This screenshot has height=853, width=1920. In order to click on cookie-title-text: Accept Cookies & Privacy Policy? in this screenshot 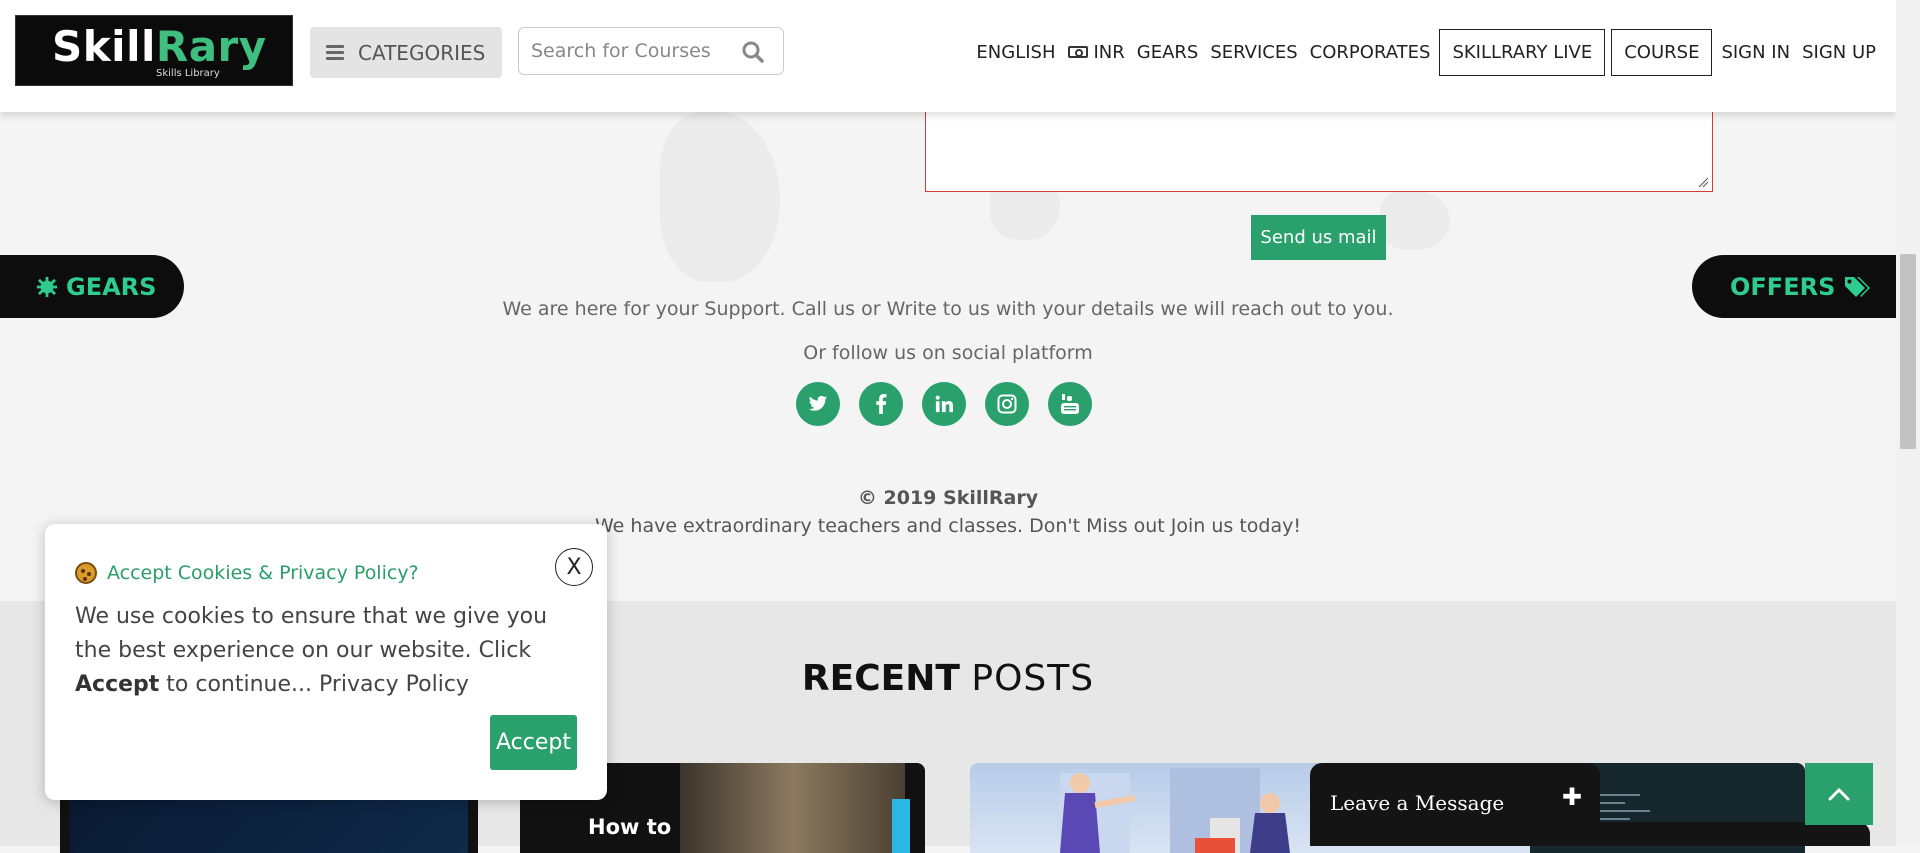, I will do `click(263, 573)`.